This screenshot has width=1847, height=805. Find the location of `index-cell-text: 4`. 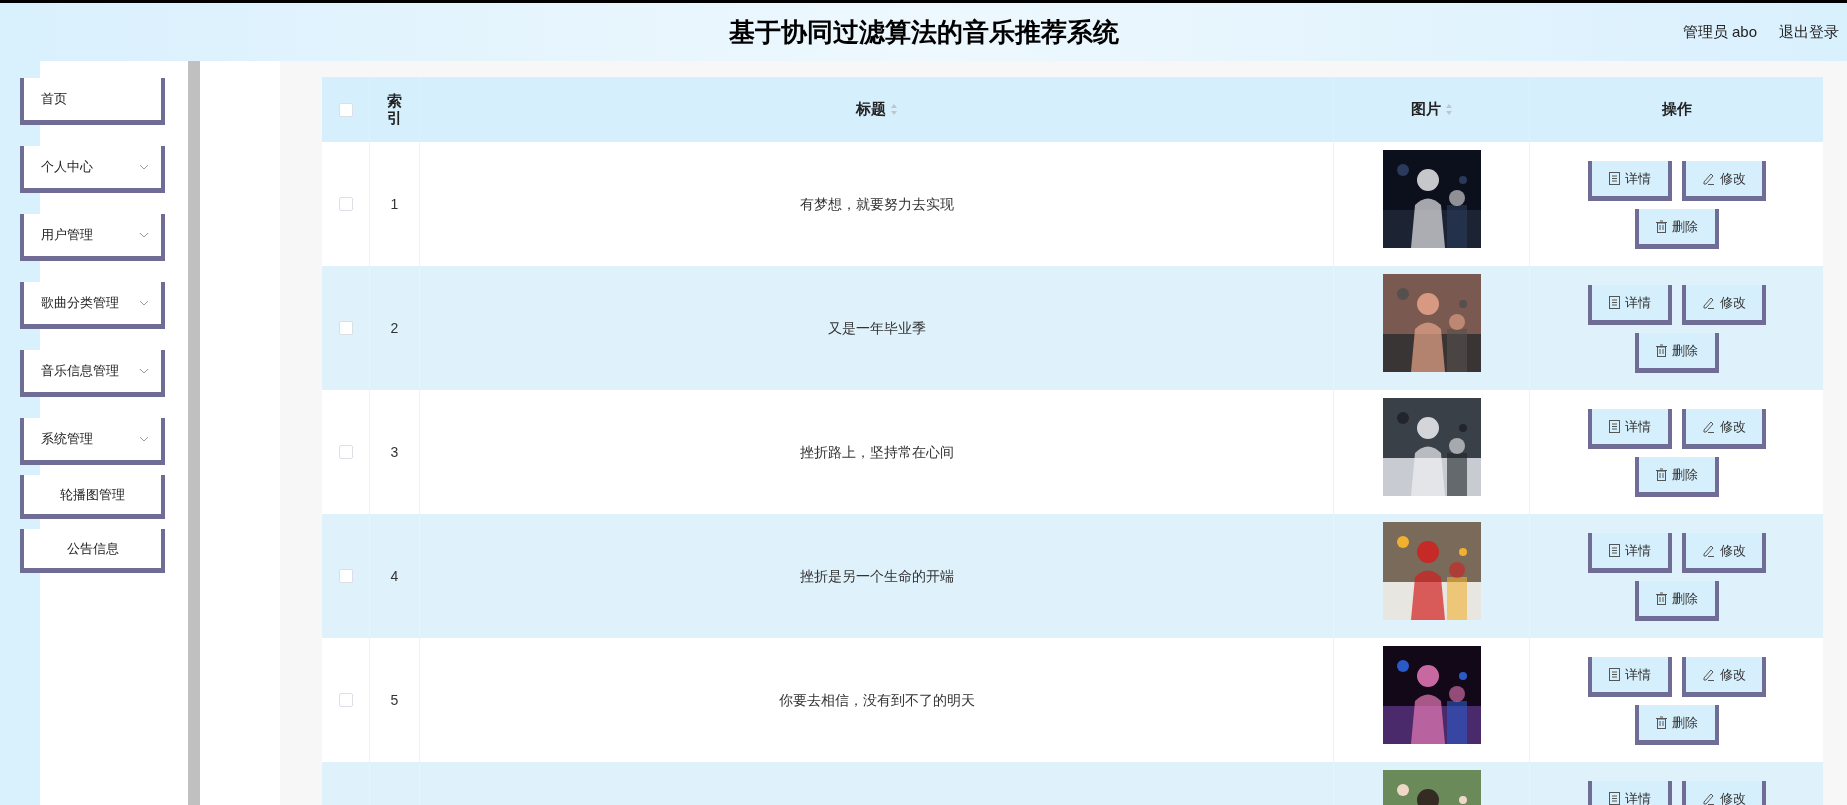

index-cell-text: 4 is located at coordinates (394, 576).